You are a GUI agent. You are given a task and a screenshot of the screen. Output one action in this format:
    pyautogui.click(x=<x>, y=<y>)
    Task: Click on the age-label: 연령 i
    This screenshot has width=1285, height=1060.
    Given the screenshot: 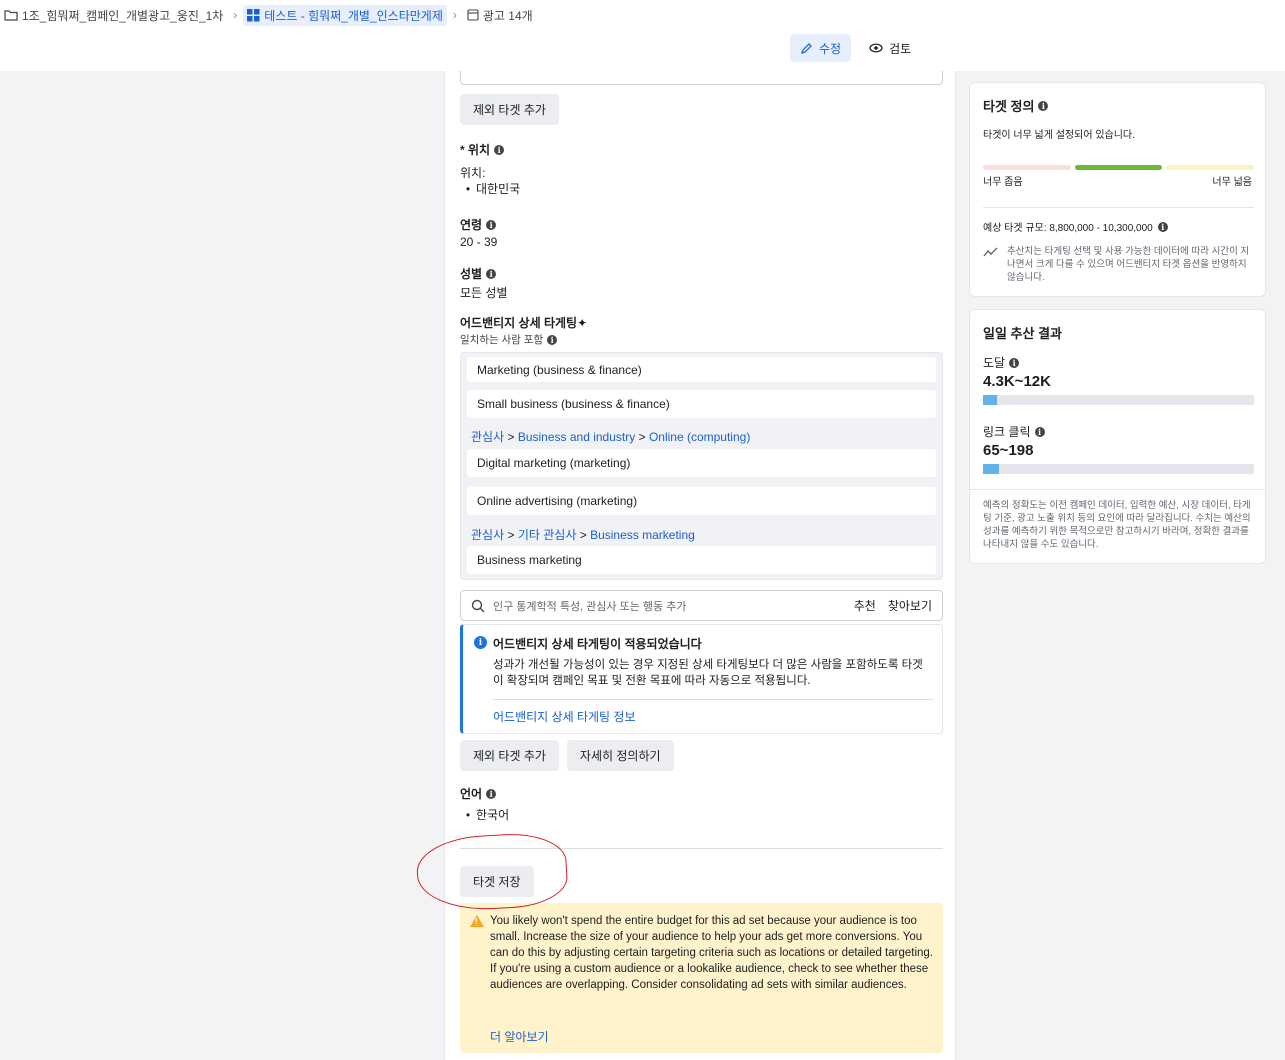 What is the action you would take?
    pyautogui.click(x=701, y=224)
    